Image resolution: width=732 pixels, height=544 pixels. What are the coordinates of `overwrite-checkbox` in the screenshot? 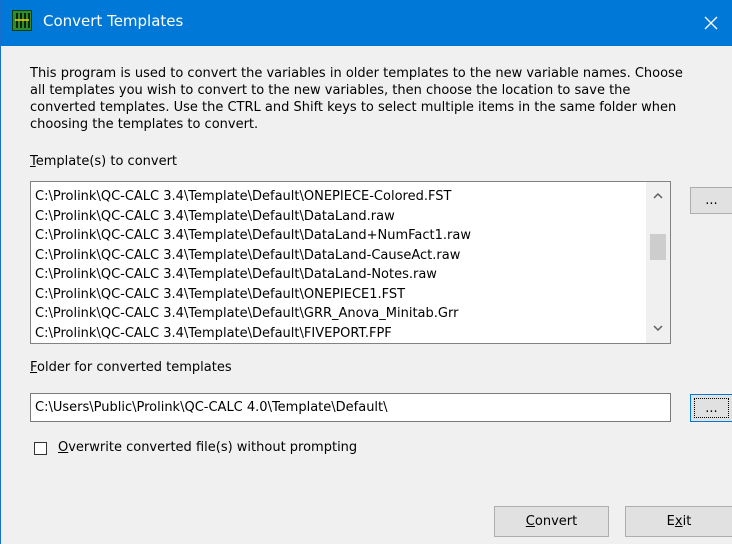 It's located at (40, 448).